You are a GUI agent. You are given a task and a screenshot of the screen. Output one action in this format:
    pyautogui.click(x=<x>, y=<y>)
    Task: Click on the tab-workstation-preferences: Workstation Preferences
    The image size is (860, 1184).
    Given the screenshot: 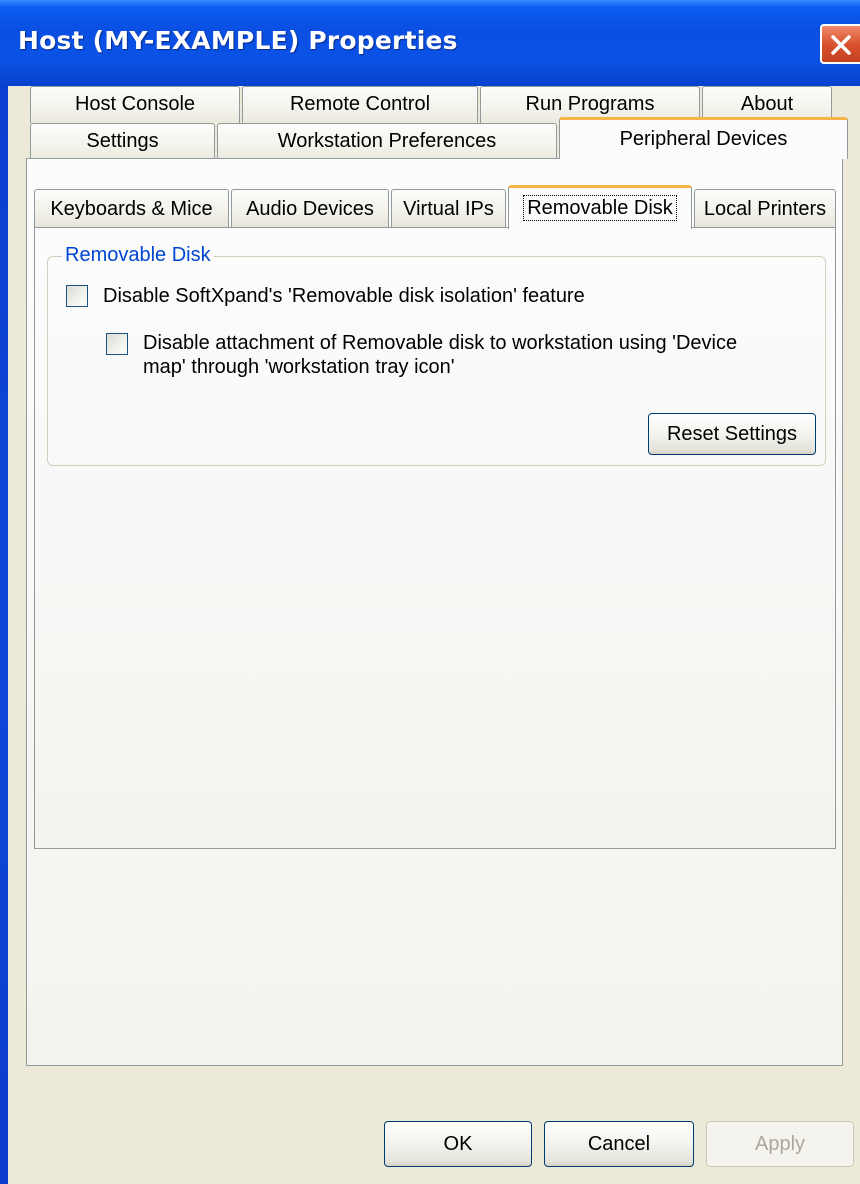 What is the action you would take?
    pyautogui.click(x=387, y=141)
    